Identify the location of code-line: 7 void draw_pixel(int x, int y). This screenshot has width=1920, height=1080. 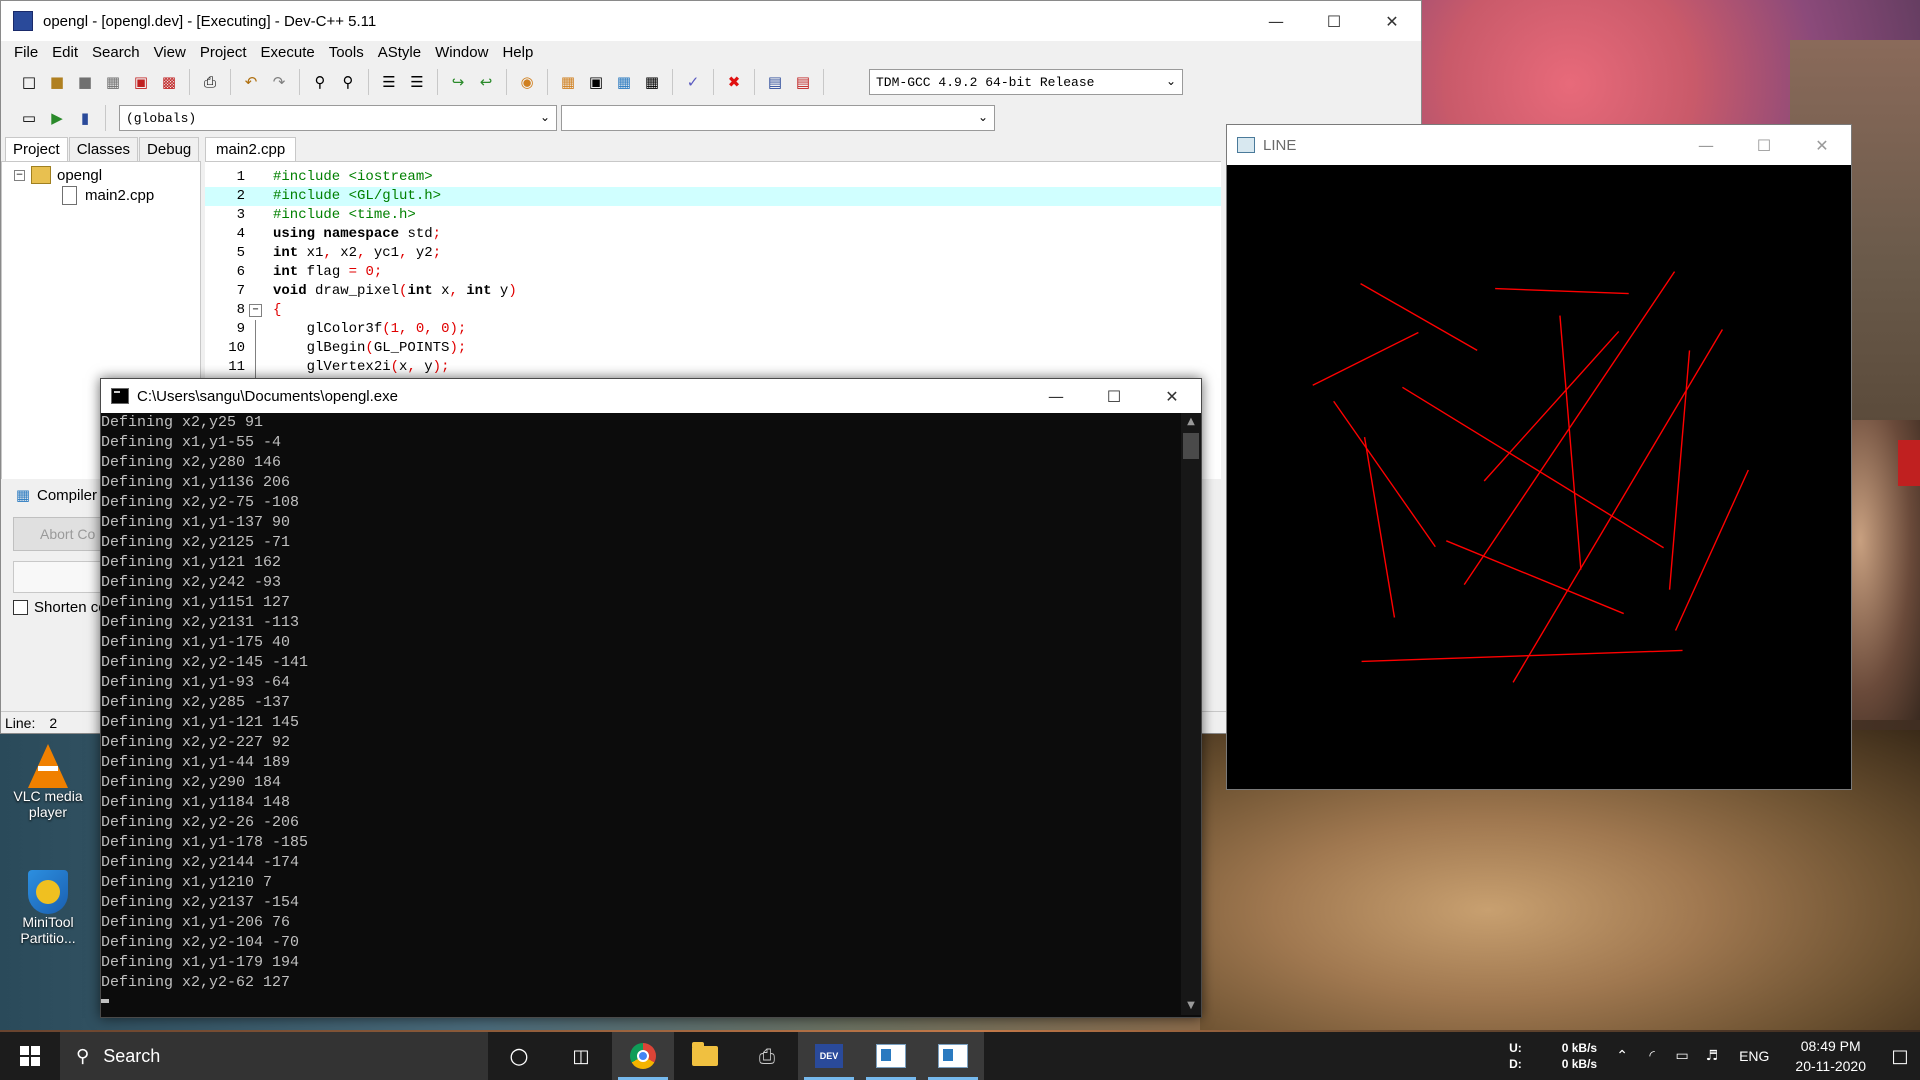
(713, 291).